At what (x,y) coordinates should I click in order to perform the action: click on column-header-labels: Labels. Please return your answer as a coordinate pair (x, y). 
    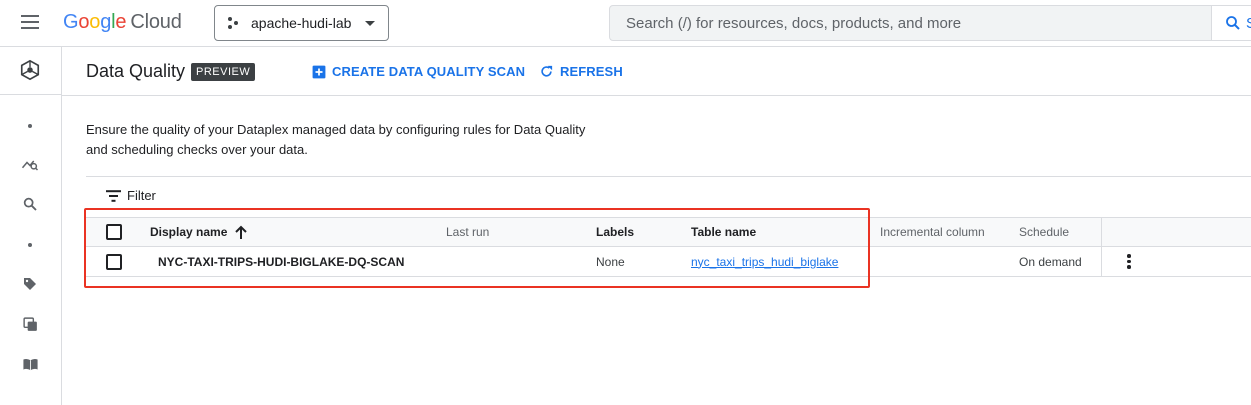
    Looking at the image, I should click on (615, 232).